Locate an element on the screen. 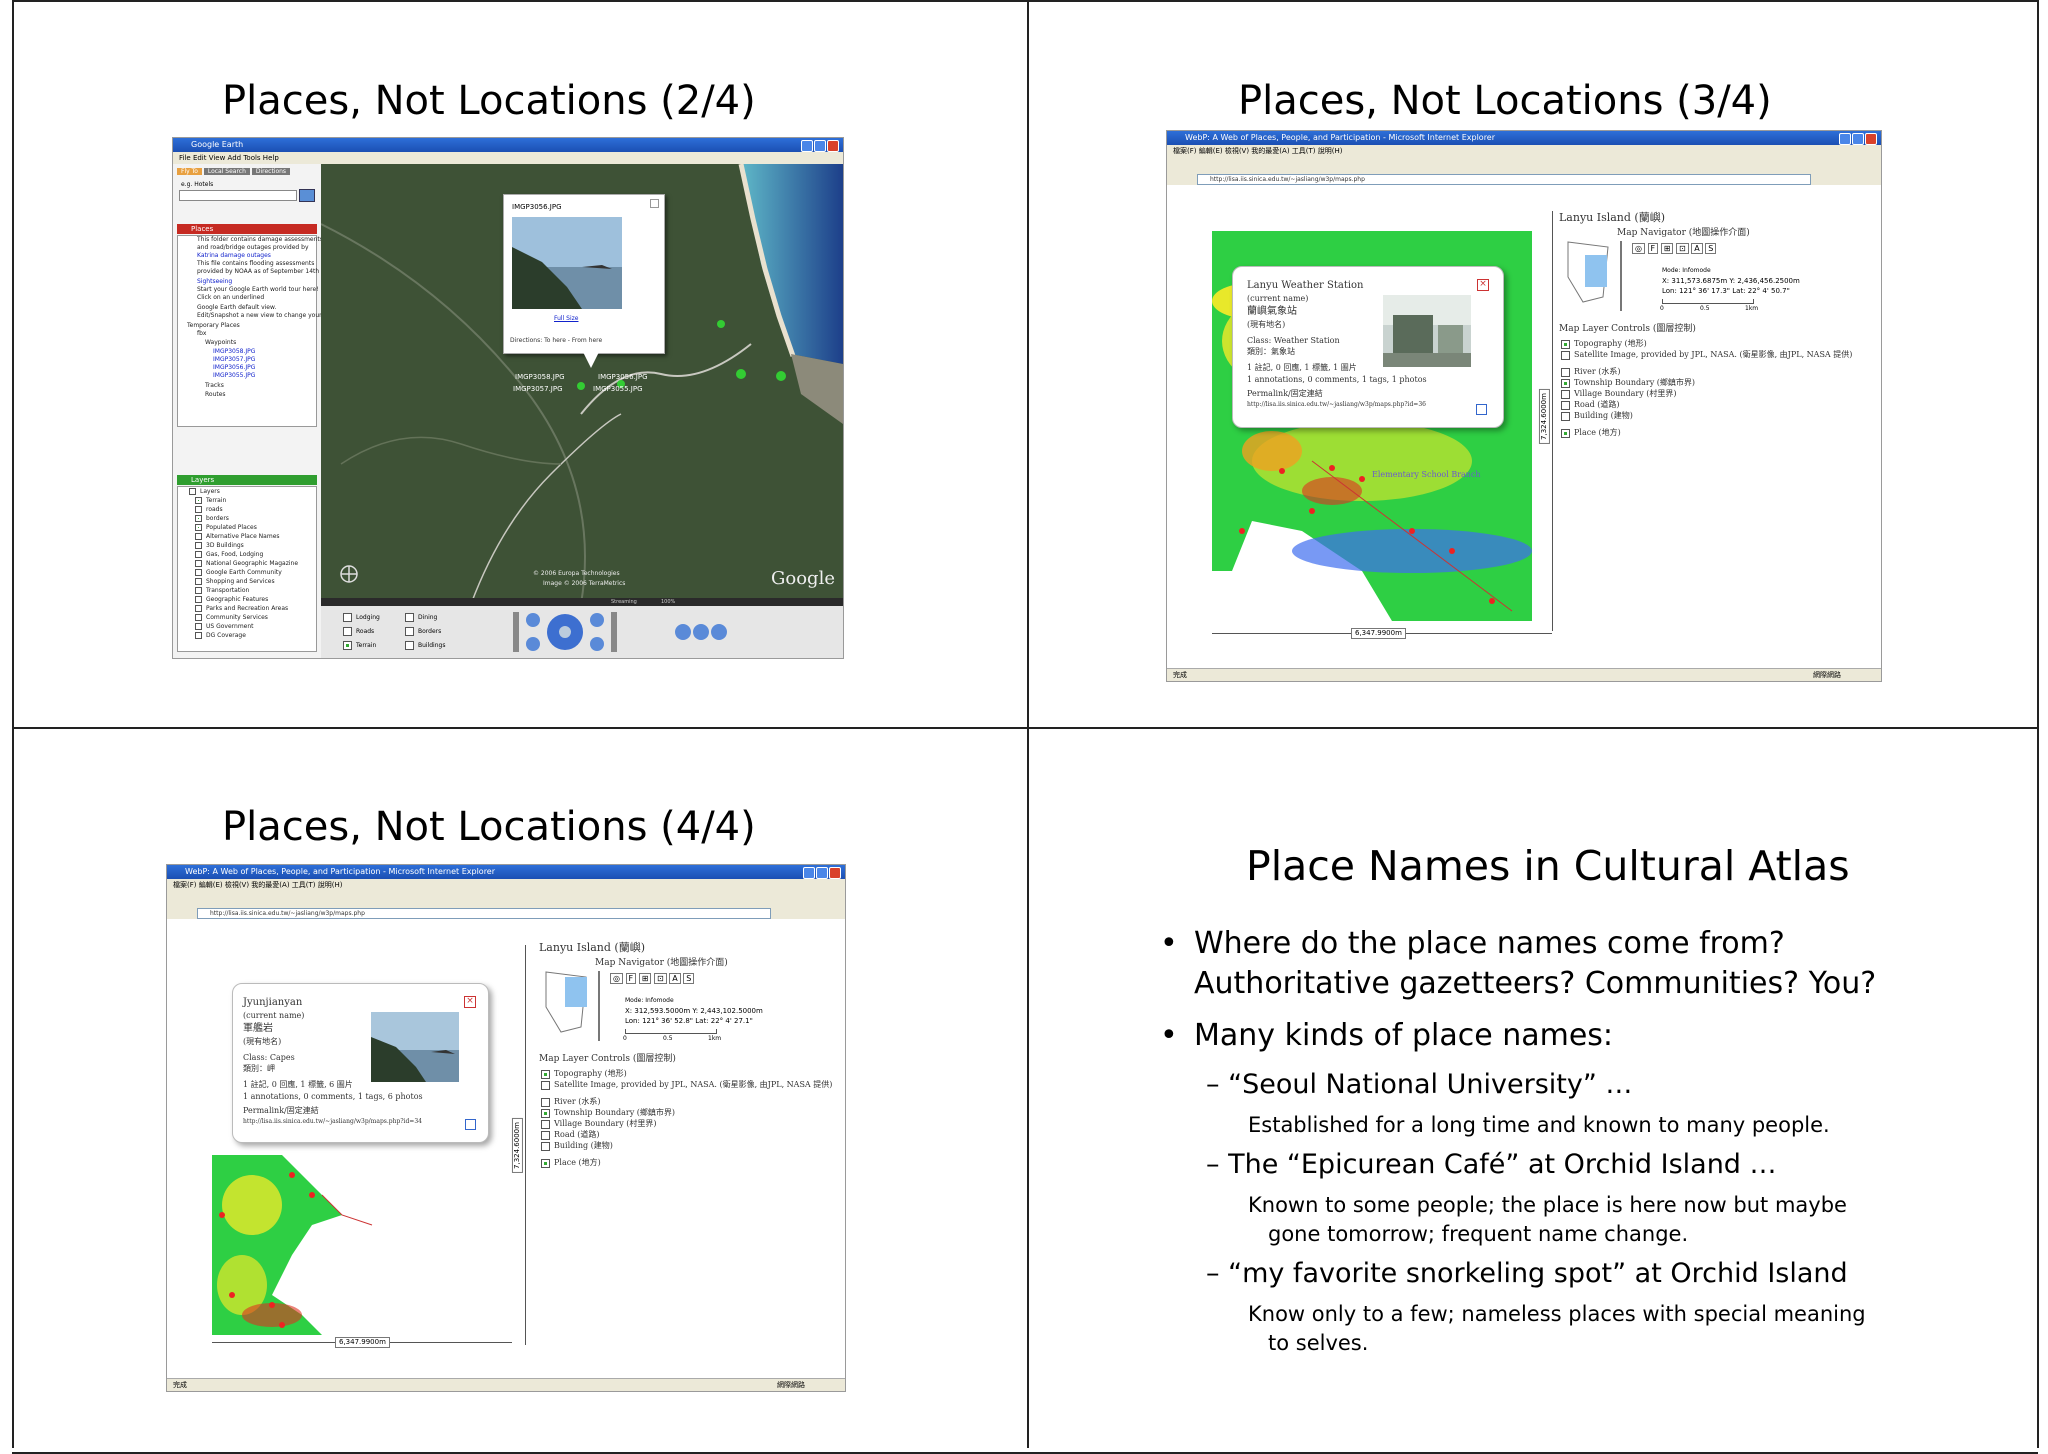  waypoint-item: IMGP3058.JPG is located at coordinates (234, 352).